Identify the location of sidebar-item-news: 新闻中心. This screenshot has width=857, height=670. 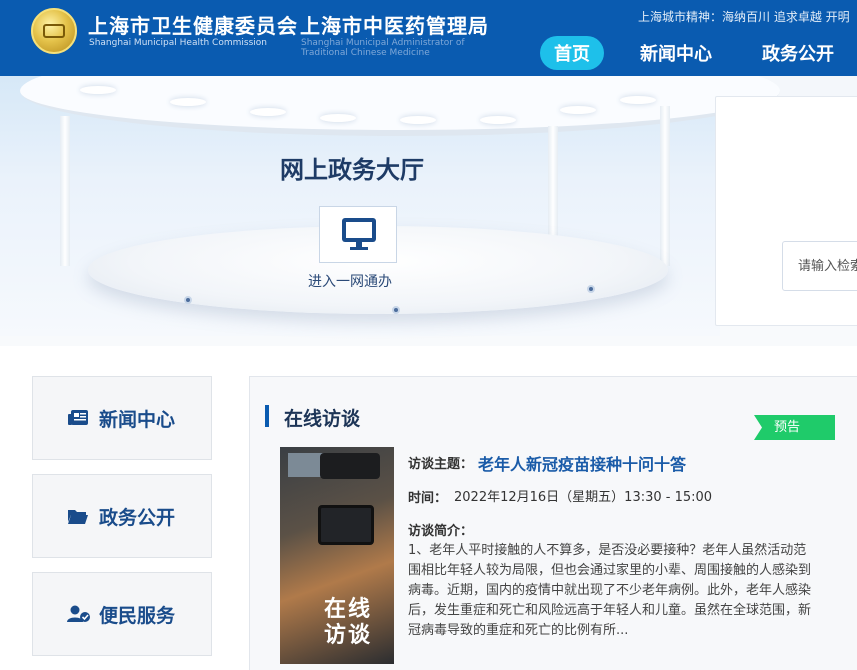
(122, 418).